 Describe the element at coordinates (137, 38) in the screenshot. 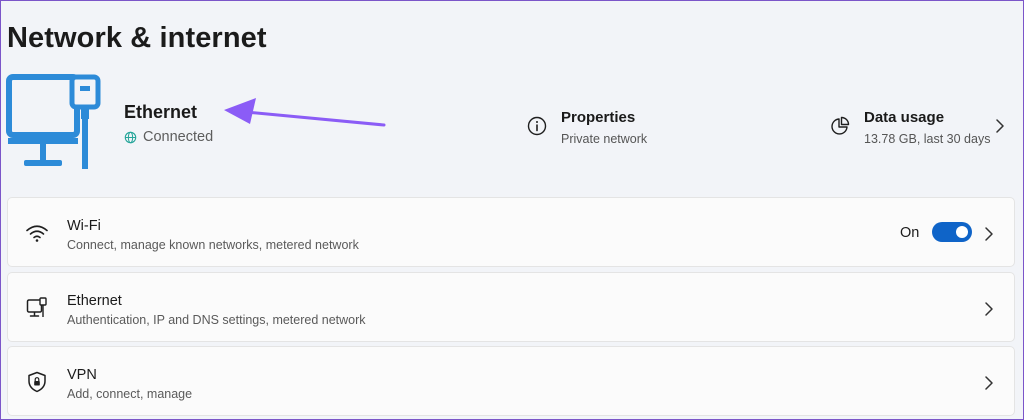

I see `page-title: Network & internet` at that location.